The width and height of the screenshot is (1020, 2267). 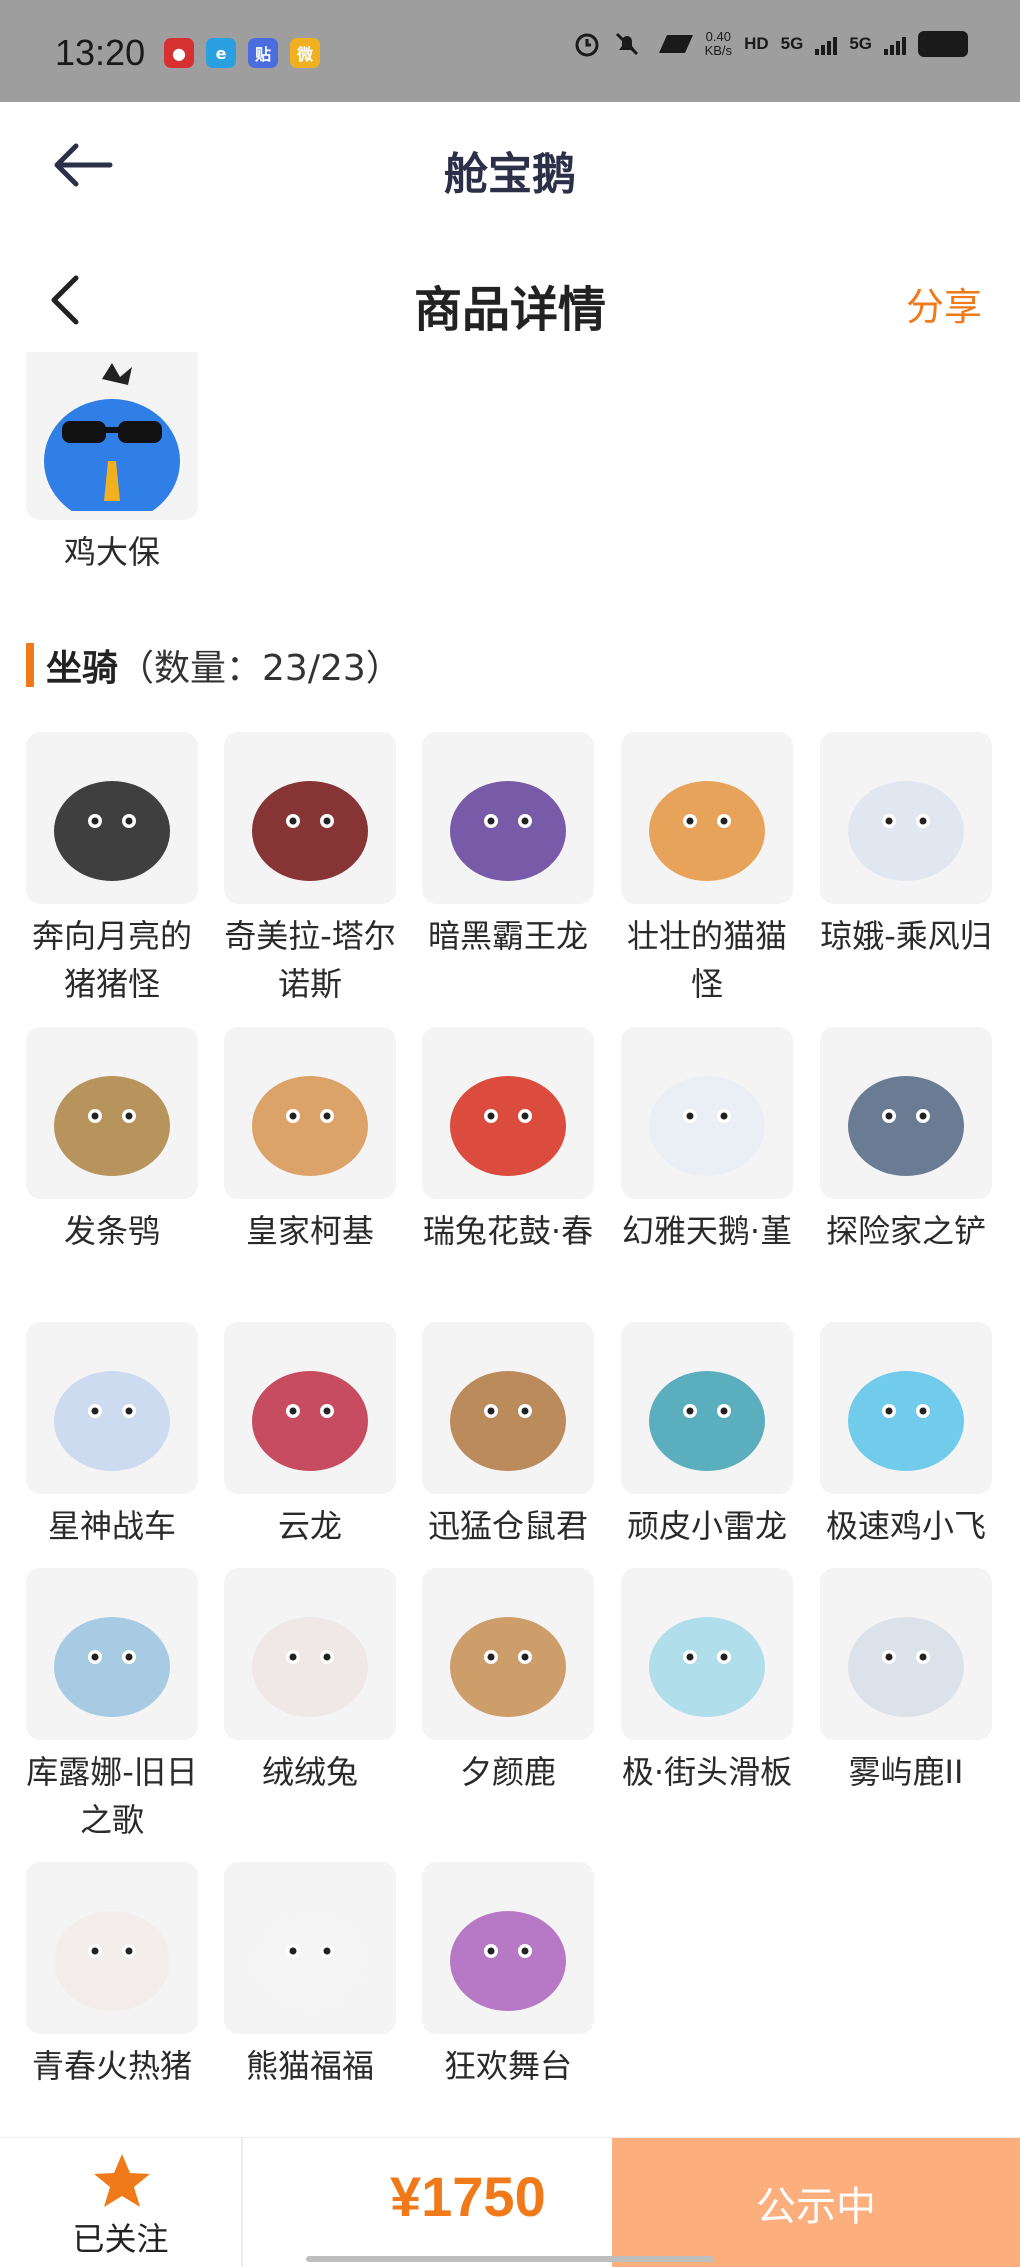 What do you see at coordinates (770, 44) in the screenshot?
I see `status-indicators: 0.40 KB/s HD 5G 5G` at bounding box center [770, 44].